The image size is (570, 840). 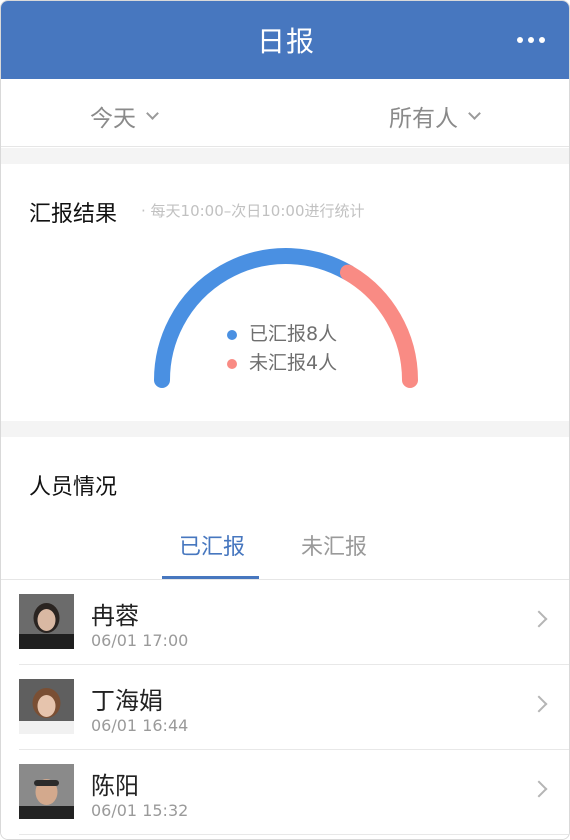 What do you see at coordinates (293, 334) in the screenshot?
I see `legend-reported-label: 已汇报8人` at bounding box center [293, 334].